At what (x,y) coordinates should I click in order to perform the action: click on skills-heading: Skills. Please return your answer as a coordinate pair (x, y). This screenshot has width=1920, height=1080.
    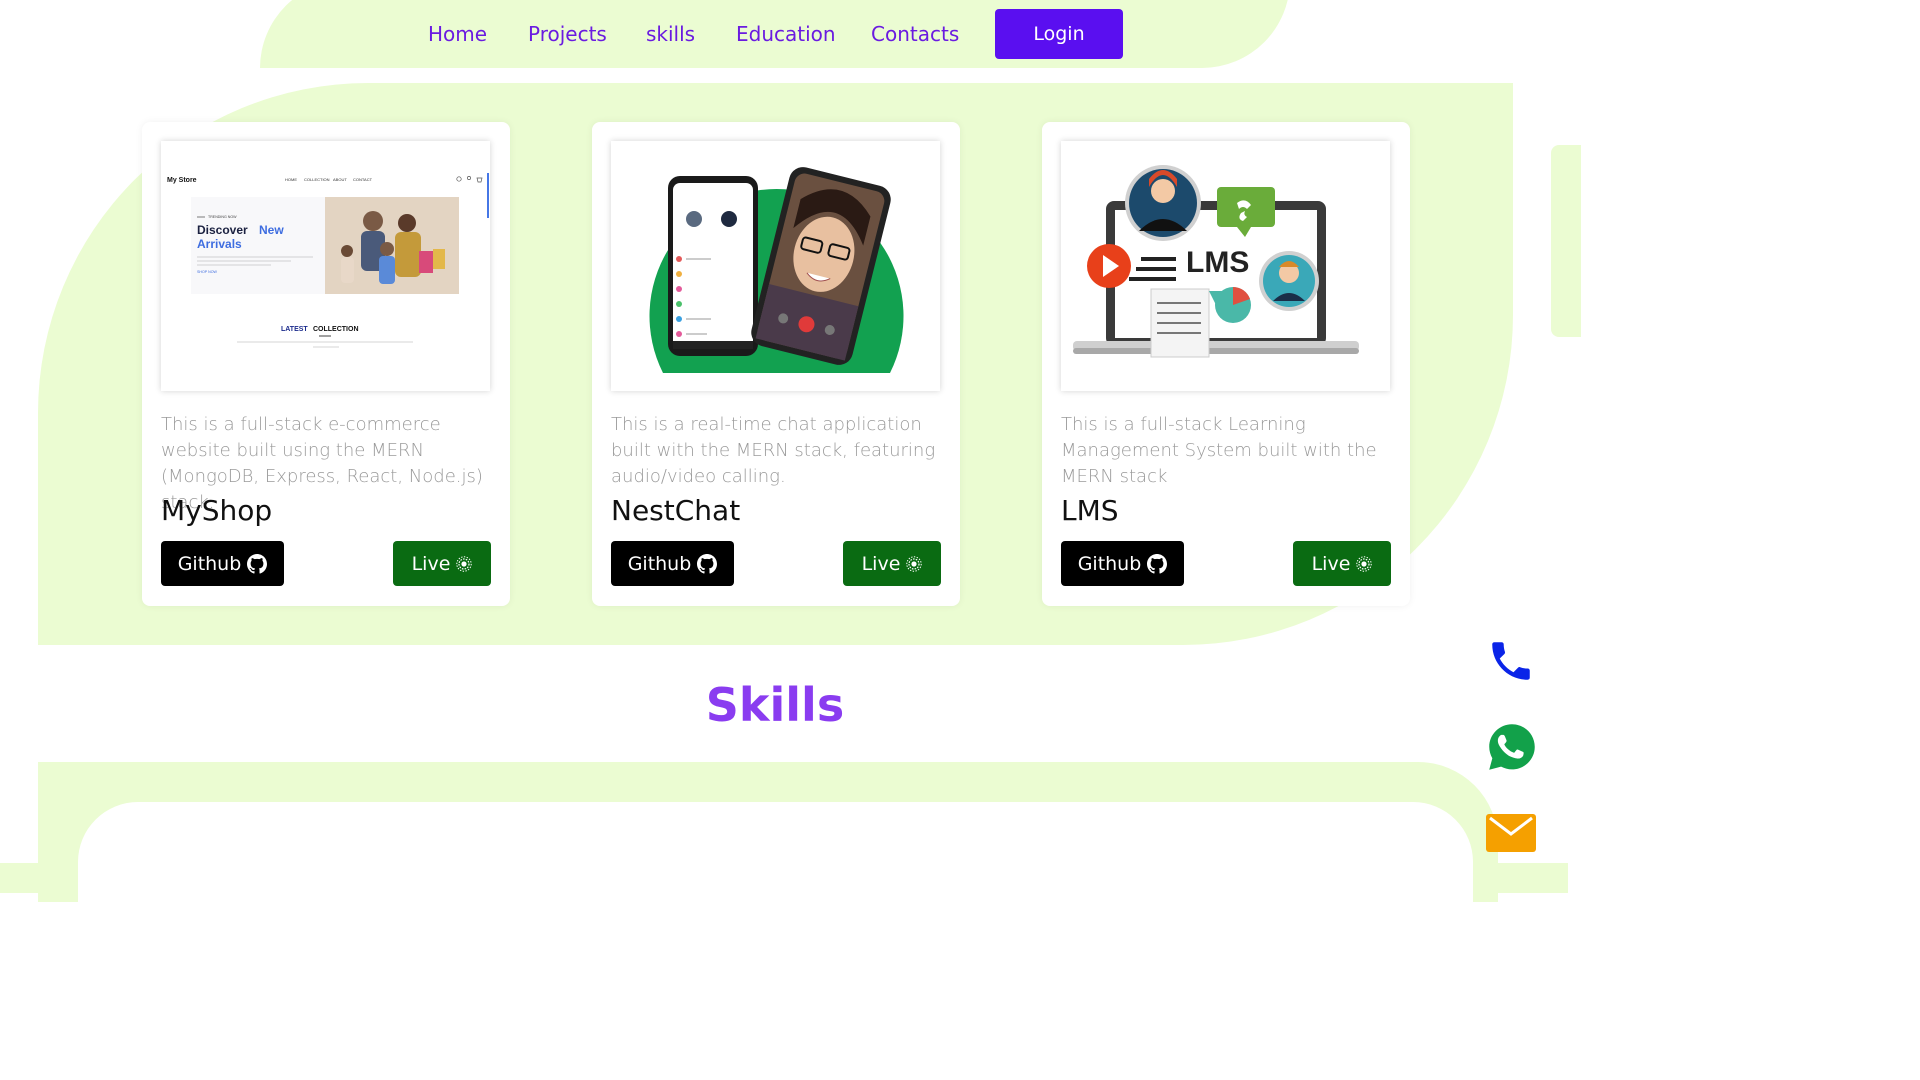
    Looking at the image, I should click on (775, 705).